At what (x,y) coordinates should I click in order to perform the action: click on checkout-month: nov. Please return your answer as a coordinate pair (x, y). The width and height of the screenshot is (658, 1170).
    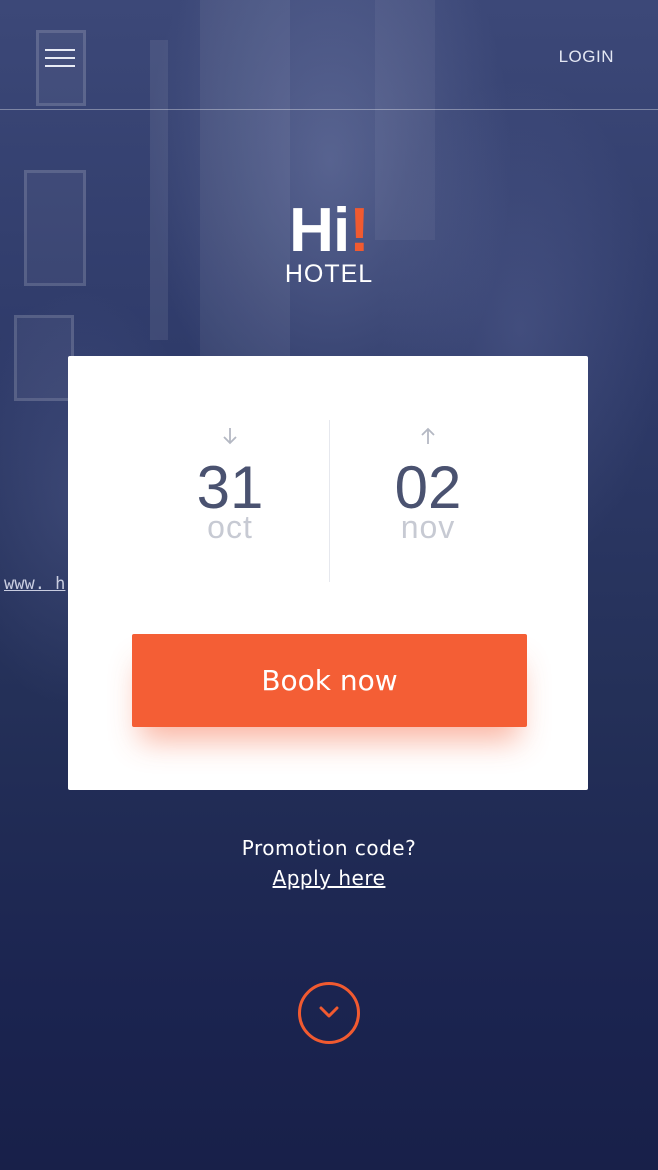
    Looking at the image, I should click on (428, 527).